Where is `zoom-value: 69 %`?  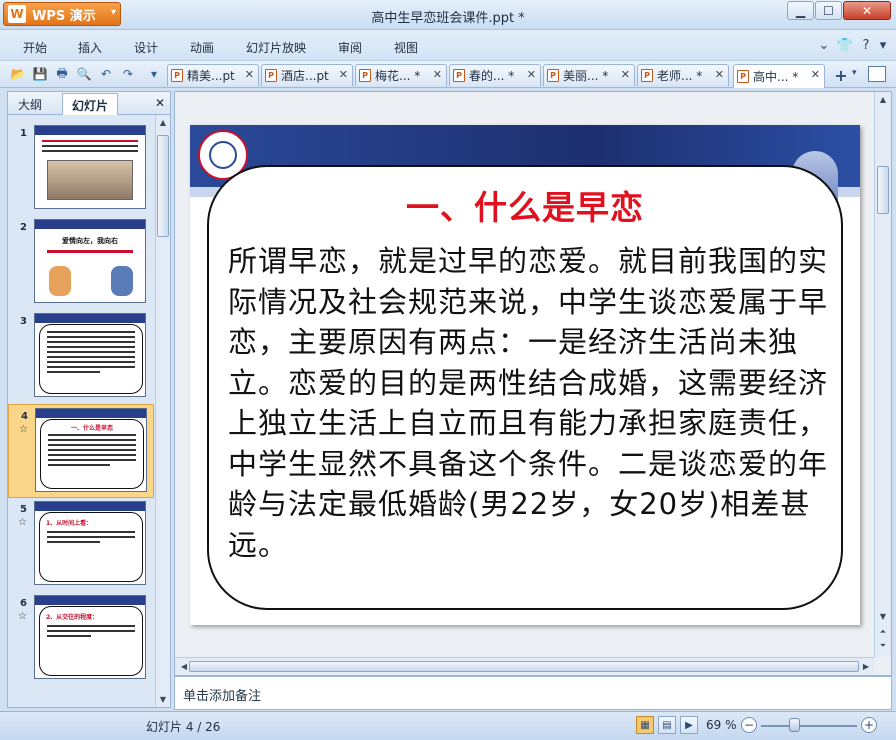 zoom-value: 69 % is located at coordinates (721, 725).